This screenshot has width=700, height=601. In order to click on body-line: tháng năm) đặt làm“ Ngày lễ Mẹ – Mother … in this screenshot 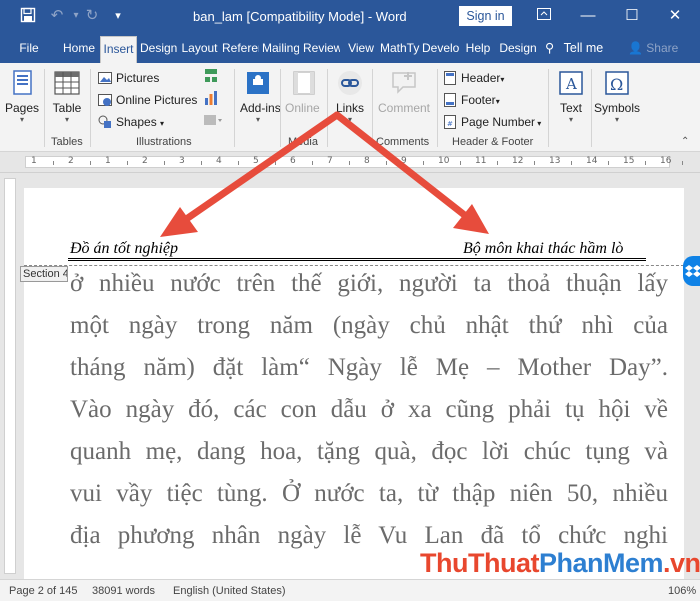, I will do `click(369, 368)`.